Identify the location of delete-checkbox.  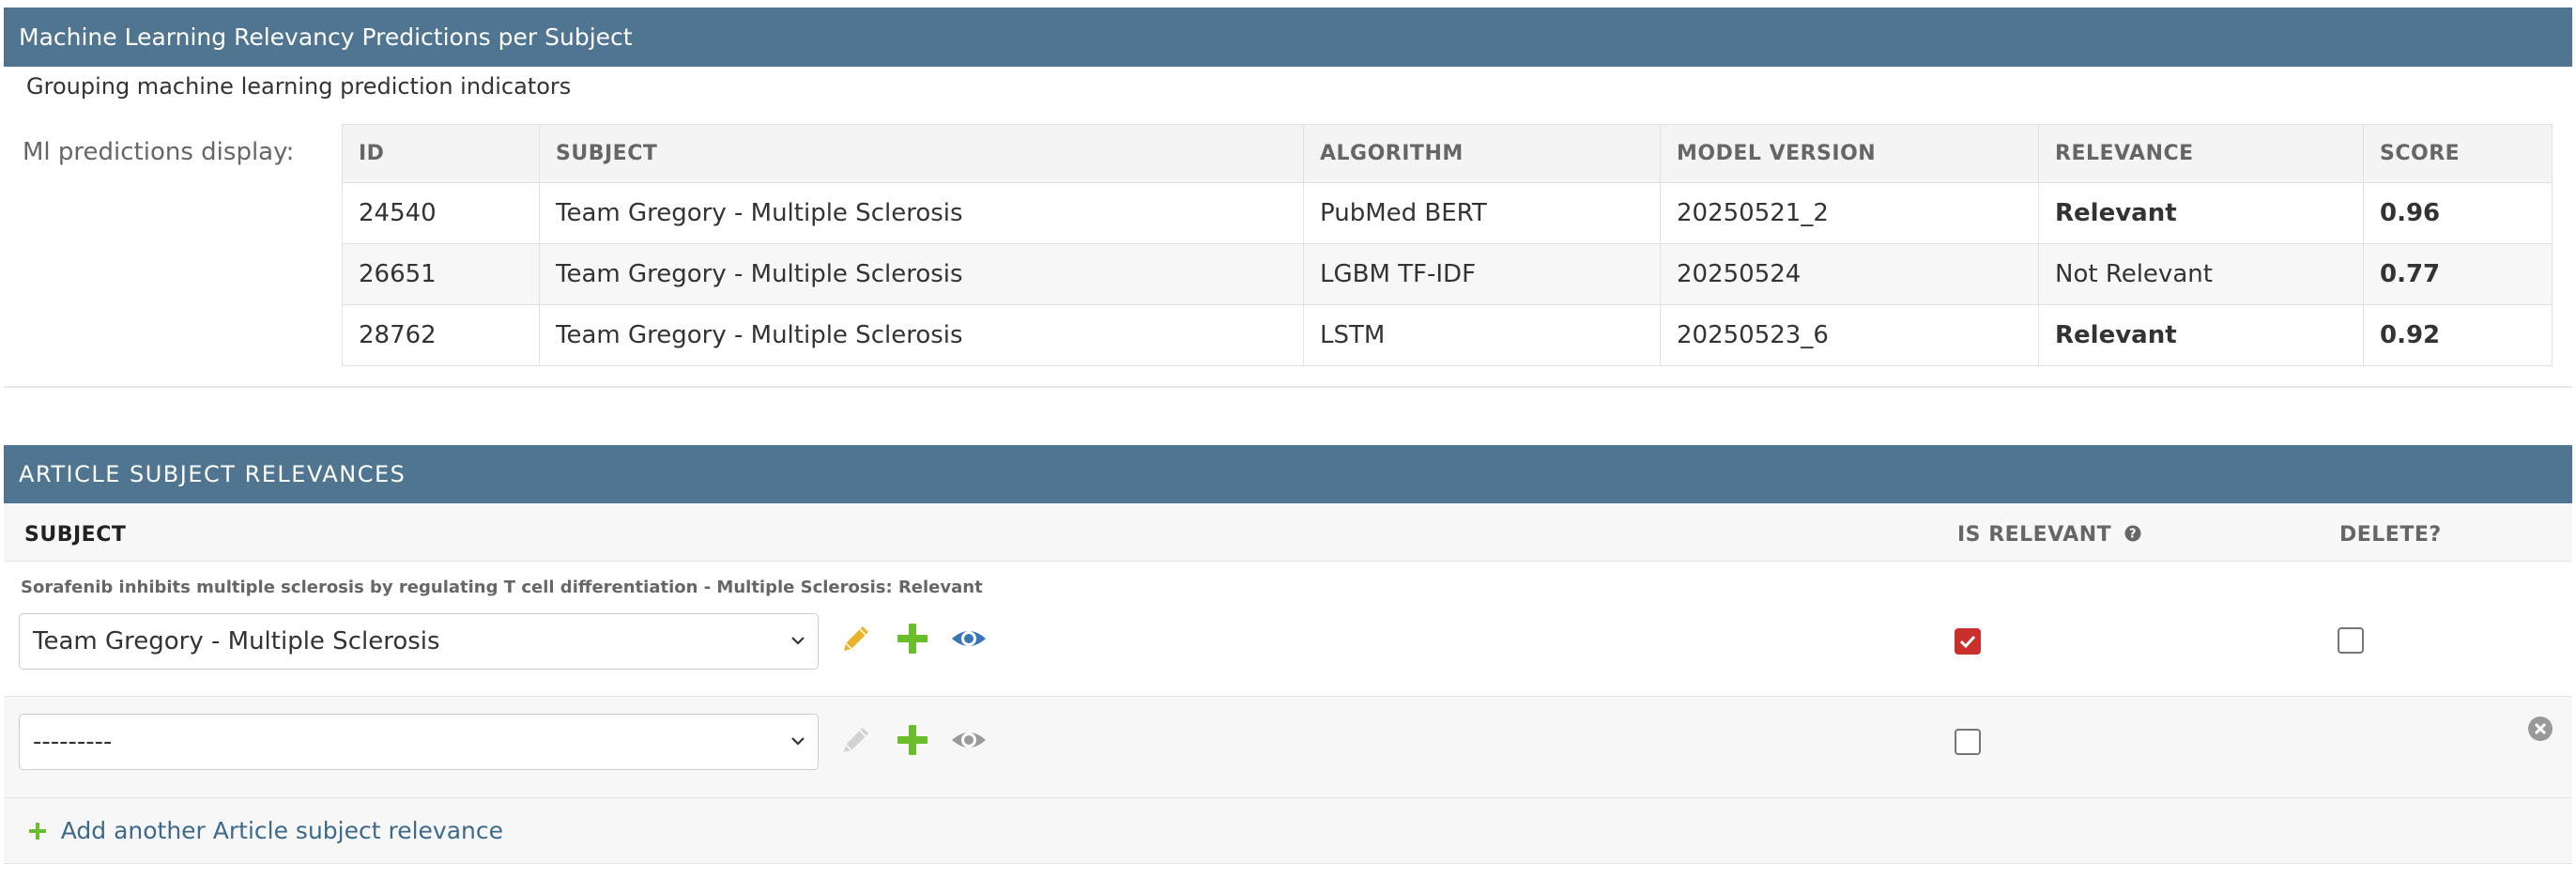
(2351, 641).